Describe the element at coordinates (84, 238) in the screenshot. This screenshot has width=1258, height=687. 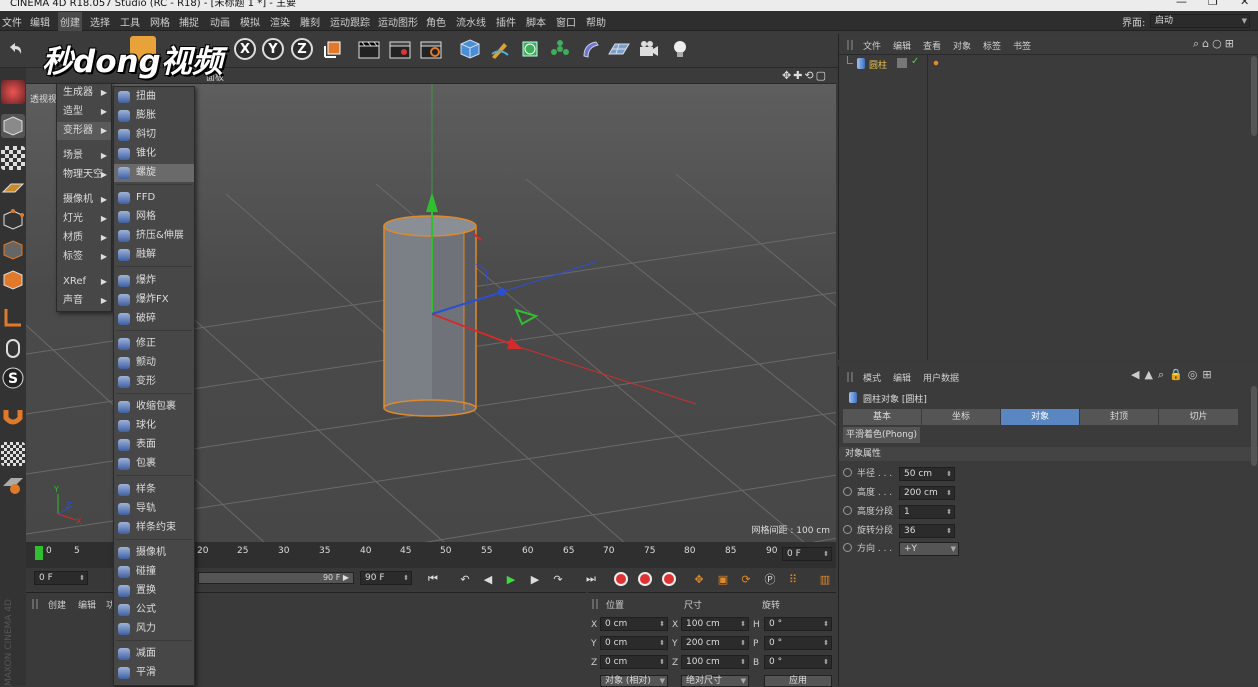
I see `create-menu-item-material: 材质 ▶` at that location.